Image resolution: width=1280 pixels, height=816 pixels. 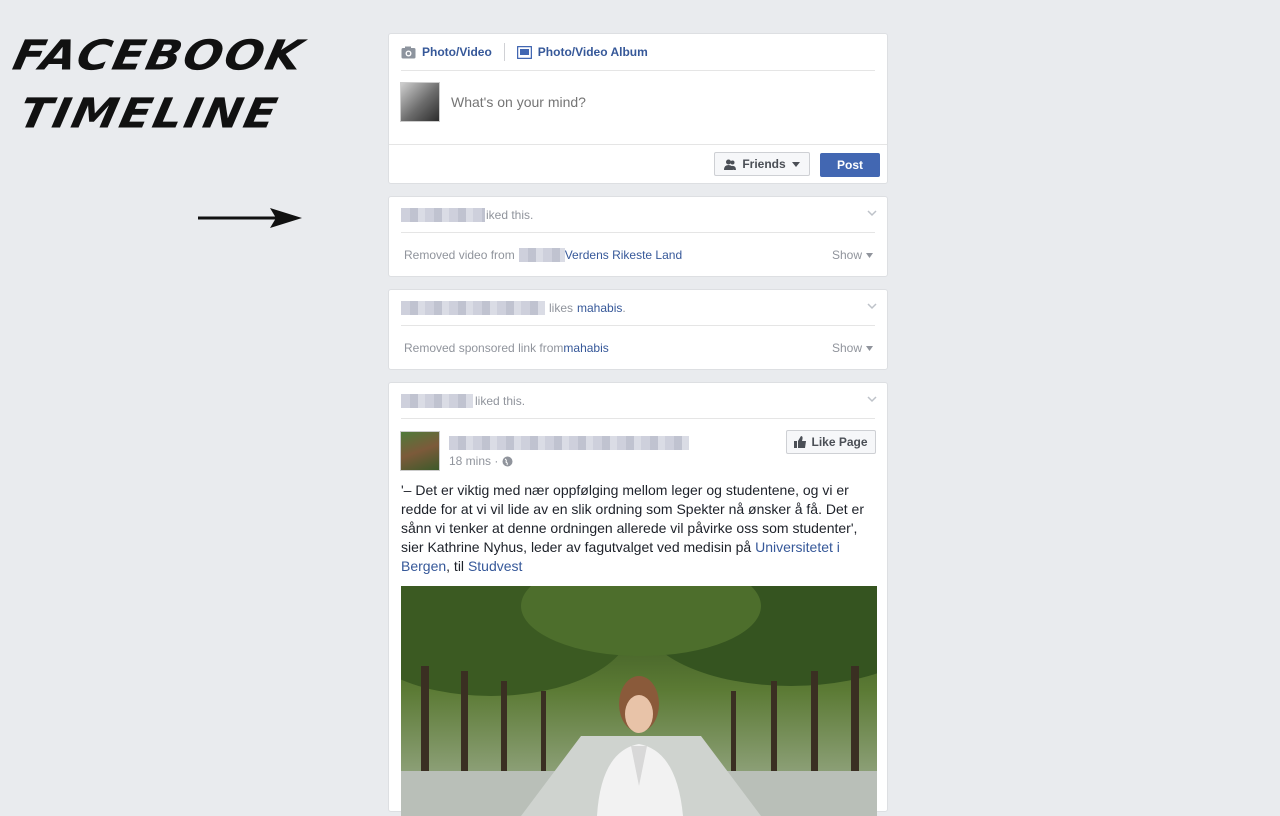 What do you see at coordinates (638, 308) in the screenshot?
I see `story-header: likes mahabis .` at bounding box center [638, 308].